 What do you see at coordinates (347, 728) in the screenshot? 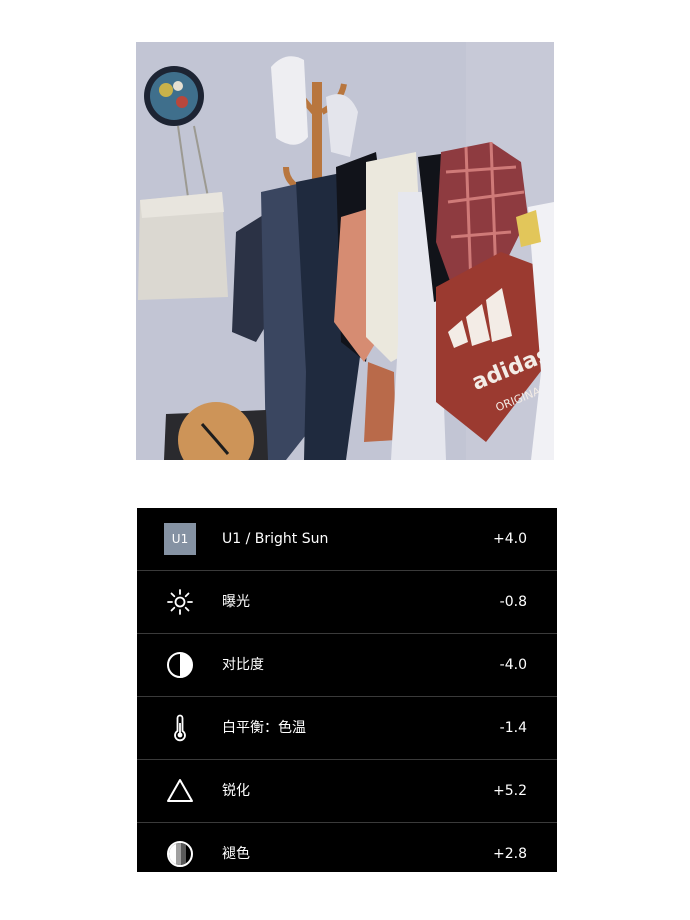
I see `adjustment-row-white-balance: 白平衡：色温 -1.4` at bounding box center [347, 728].